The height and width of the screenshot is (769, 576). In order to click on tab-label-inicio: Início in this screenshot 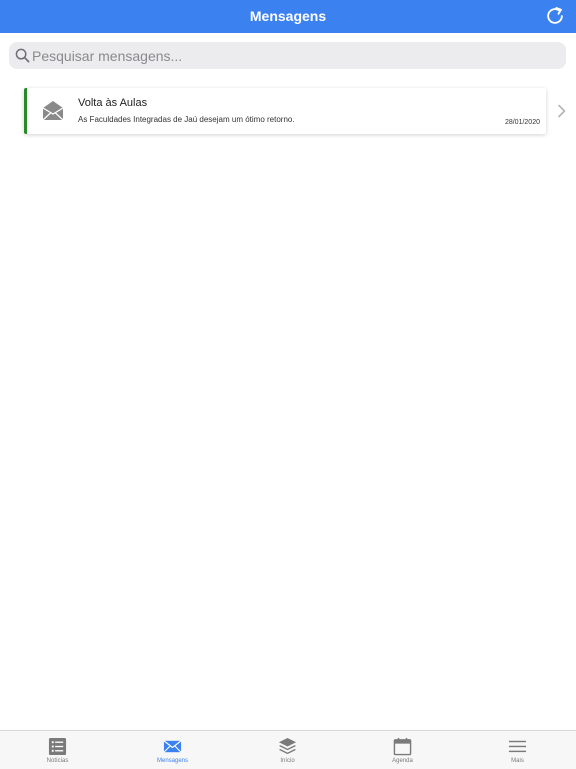, I will do `click(287, 761)`.